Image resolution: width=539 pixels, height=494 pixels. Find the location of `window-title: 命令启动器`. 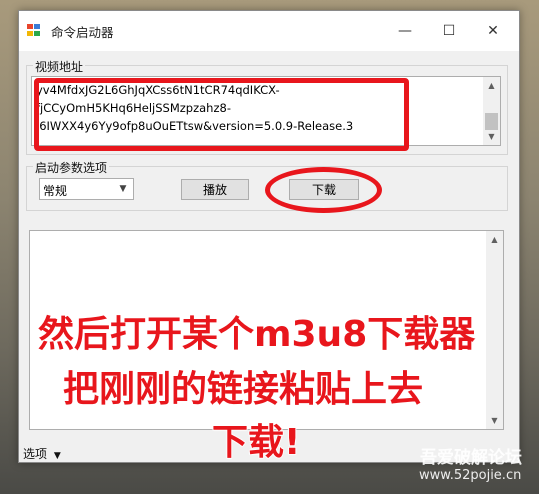

window-title: 命令启动器 is located at coordinates (82, 32).